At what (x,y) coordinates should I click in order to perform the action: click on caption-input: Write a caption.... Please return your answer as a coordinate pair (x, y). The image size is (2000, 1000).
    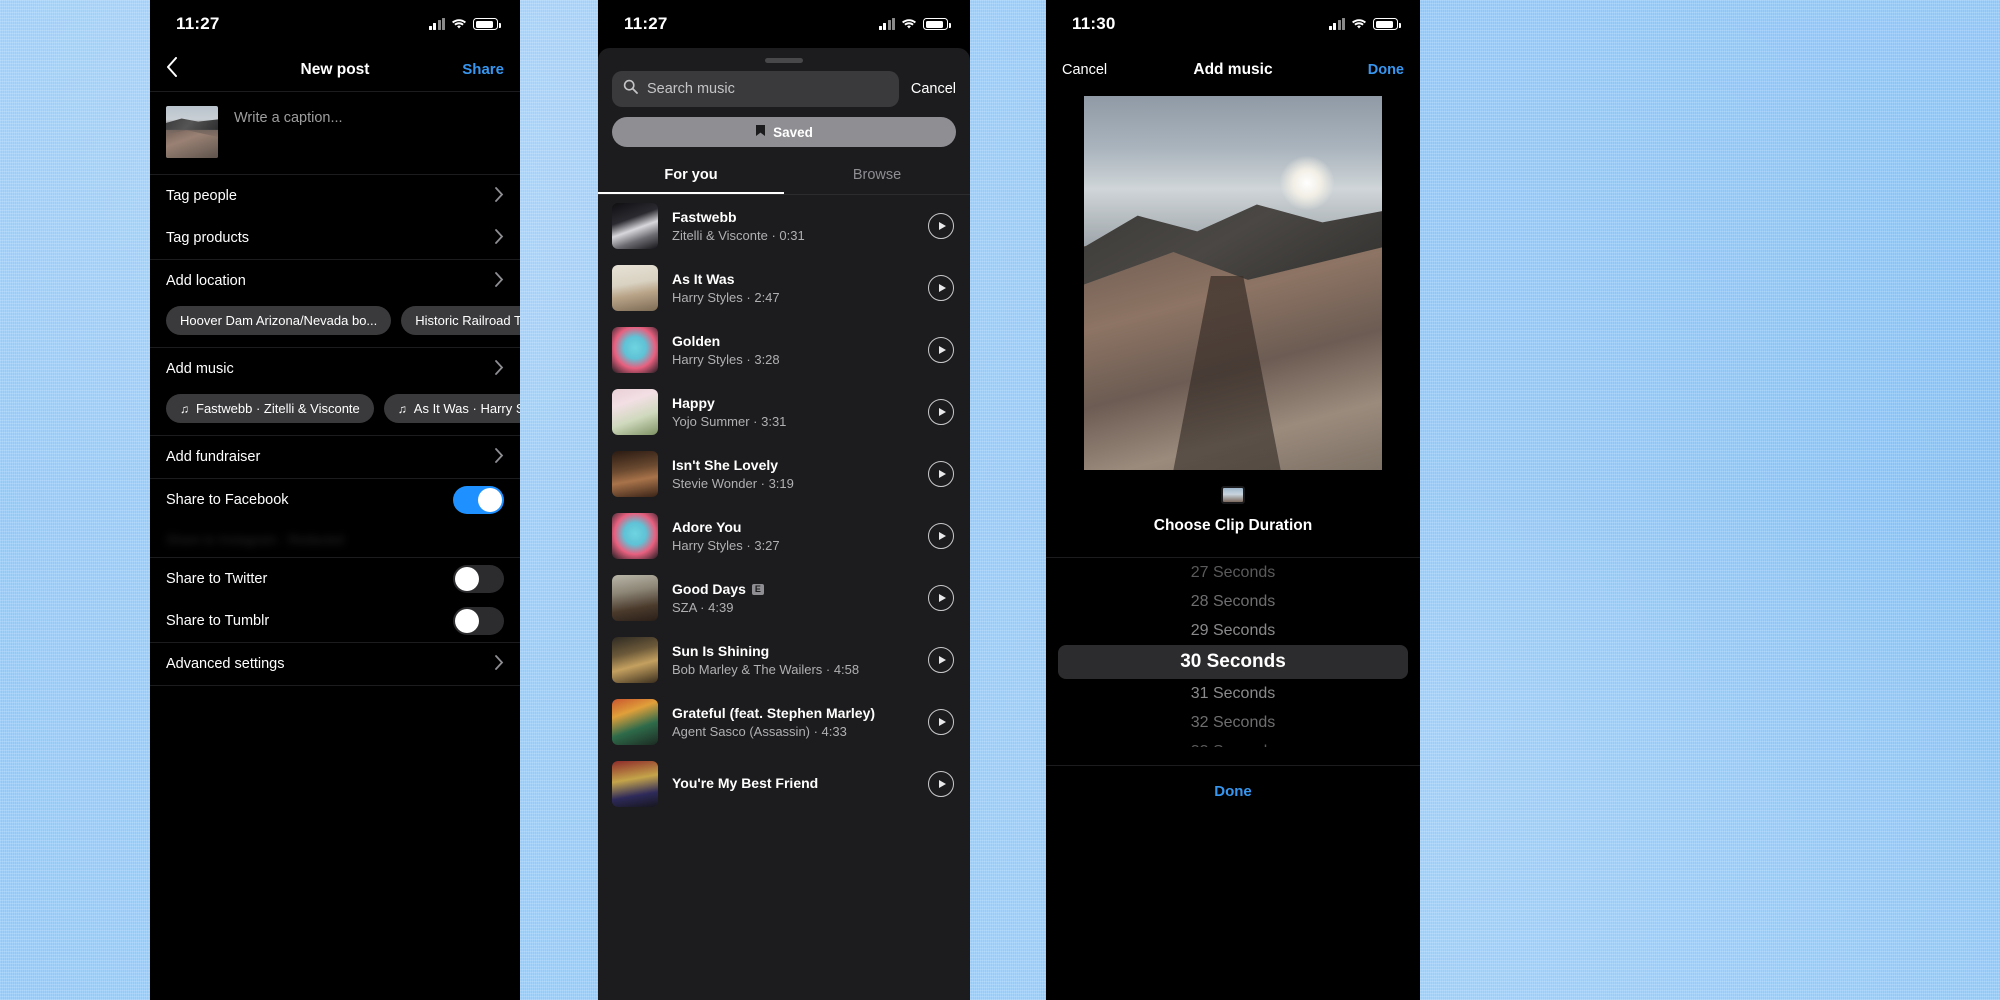
    Looking at the image, I should click on (288, 116).